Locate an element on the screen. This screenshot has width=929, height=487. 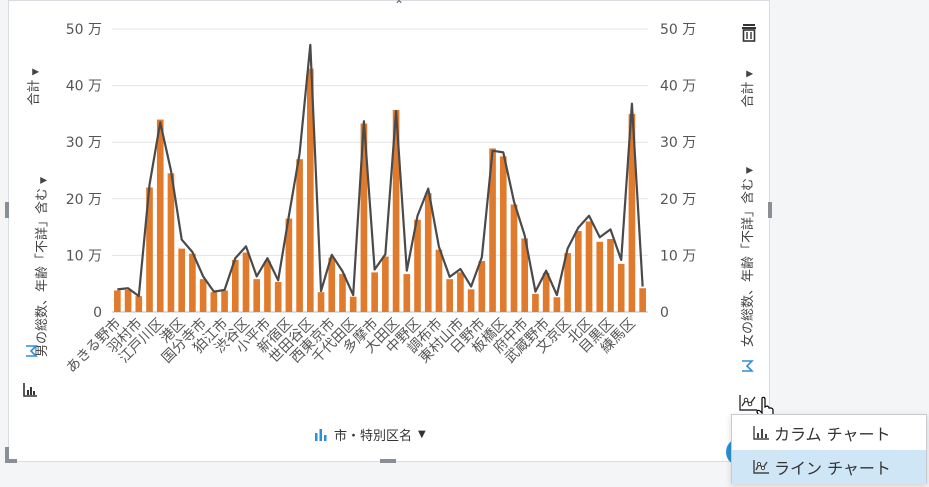
right-aggregate-label: 合計 is located at coordinates (748, 94).